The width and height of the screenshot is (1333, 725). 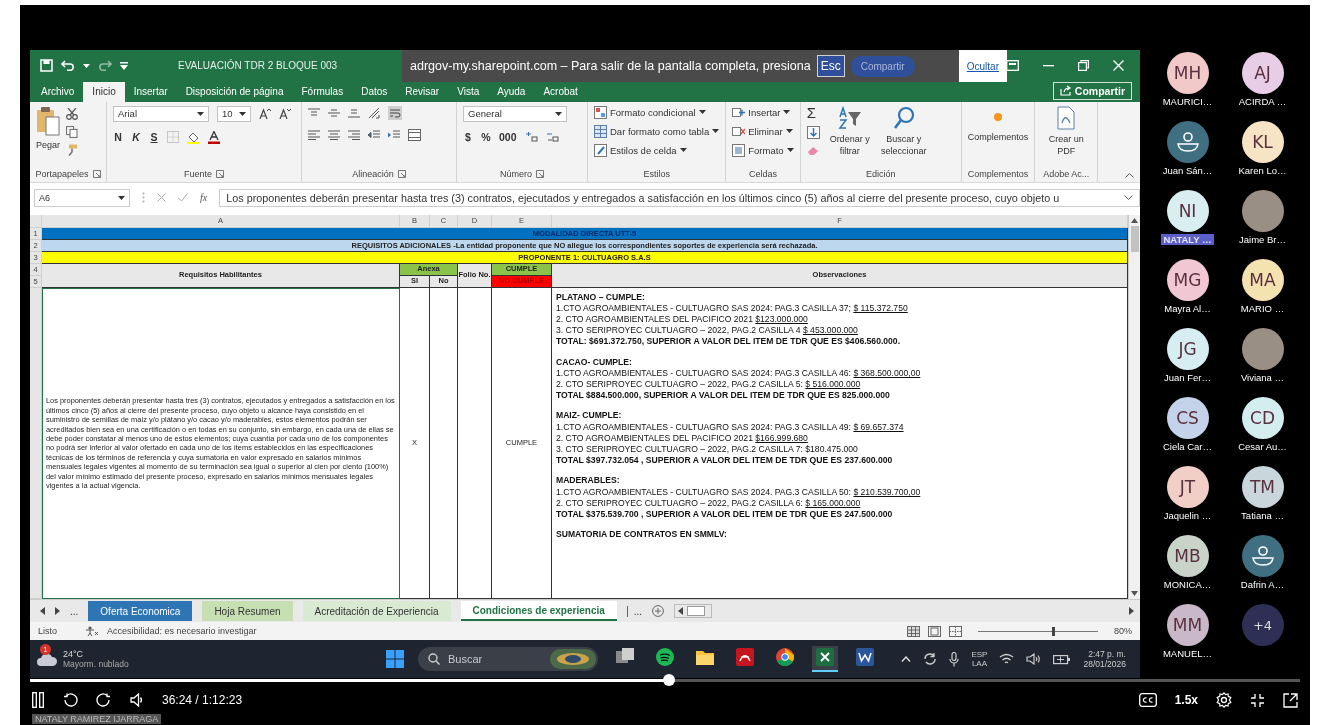 What do you see at coordinates (1092, 90) in the screenshot?
I see `share-button: Compartir` at bounding box center [1092, 90].